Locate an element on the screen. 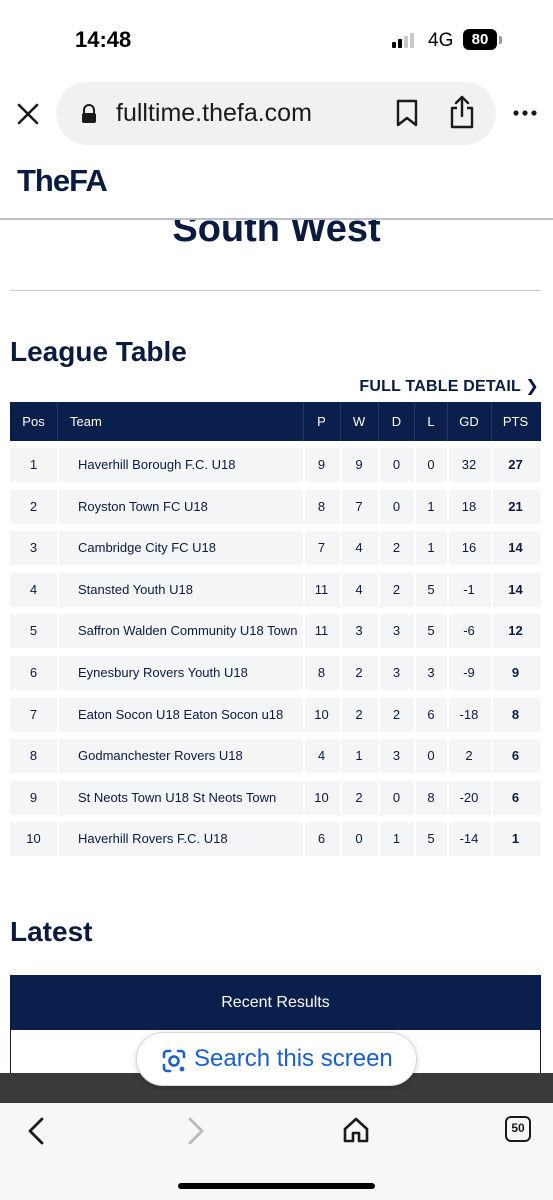 The height and width of the screenshot is (1200, 553). col-played: P is located at coordinates (321, 421).